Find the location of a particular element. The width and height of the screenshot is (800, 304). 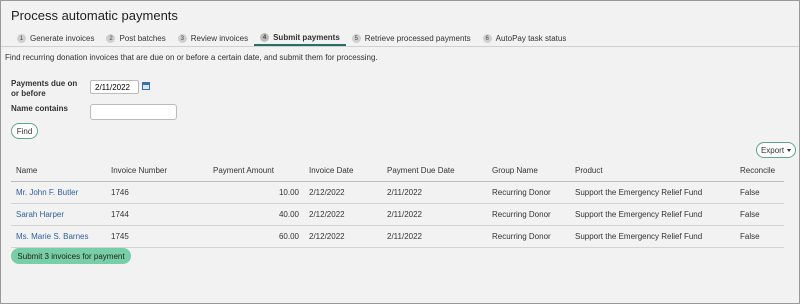

tab-label: Post batches is located at coordinates (142, 38).